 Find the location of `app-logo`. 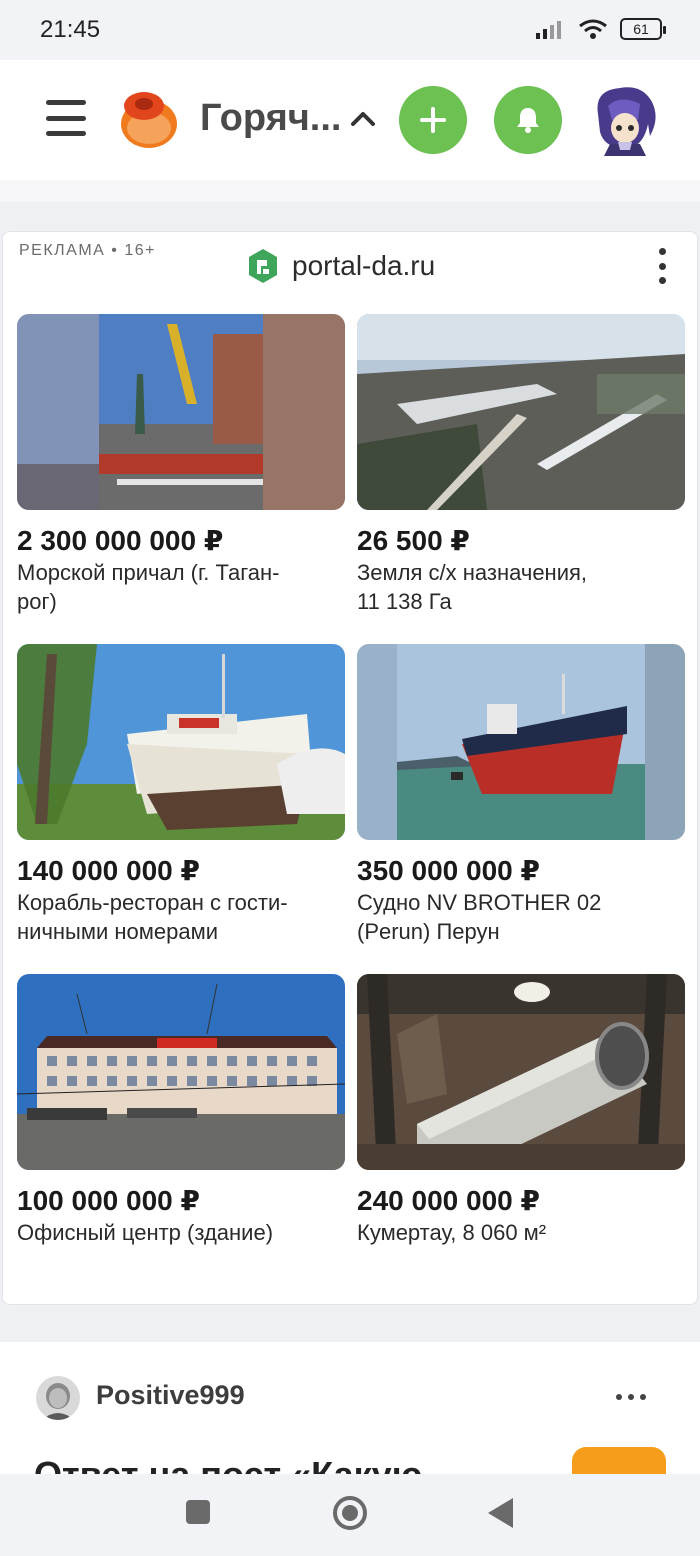

app-logo is located at coordinates (149, 120).